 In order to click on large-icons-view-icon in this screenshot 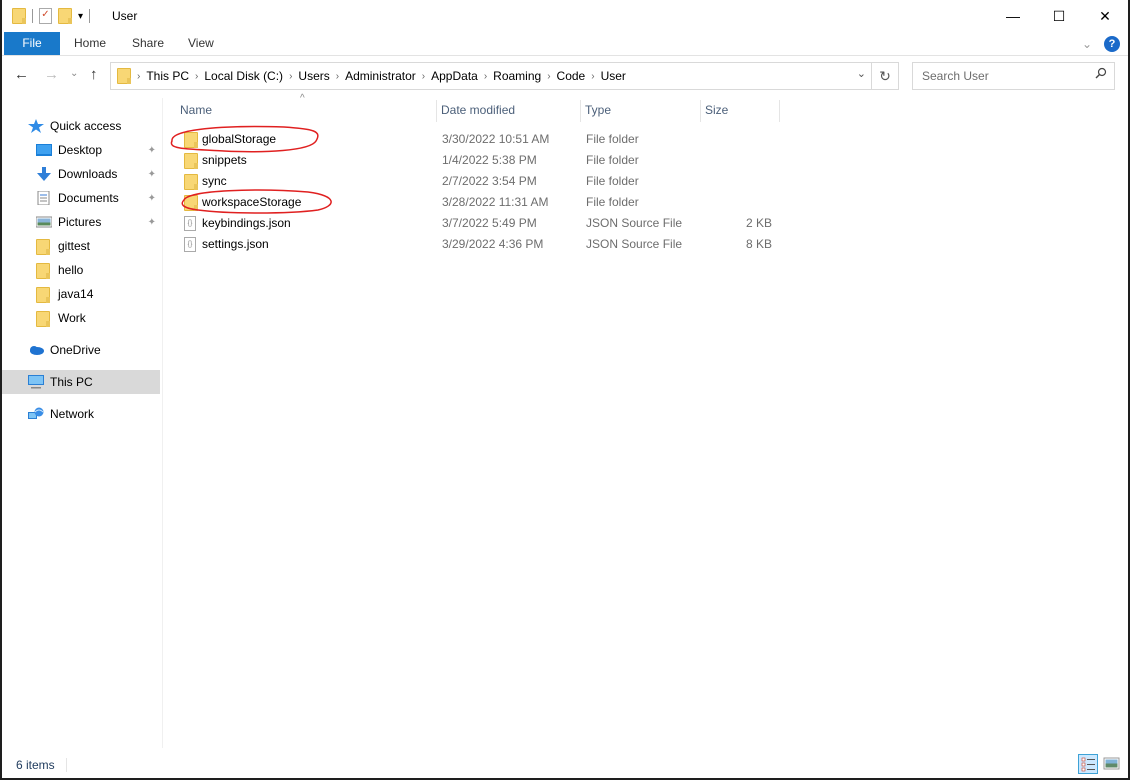, I will do `click(1111, 763)`.